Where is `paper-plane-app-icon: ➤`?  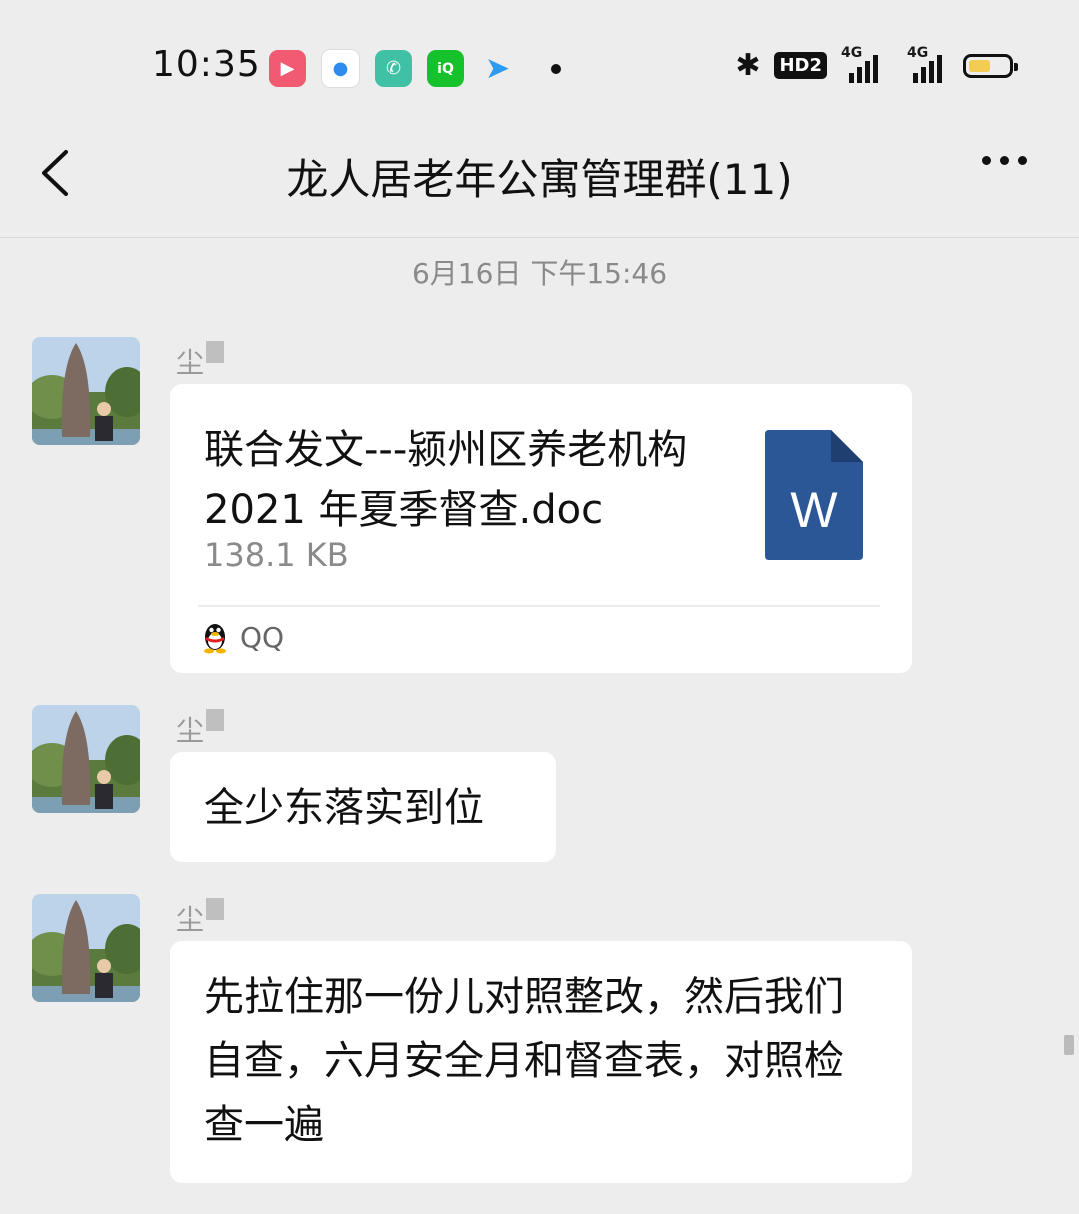
paper-plane-app-icon: ➤ is located at coordinates (497, 68).